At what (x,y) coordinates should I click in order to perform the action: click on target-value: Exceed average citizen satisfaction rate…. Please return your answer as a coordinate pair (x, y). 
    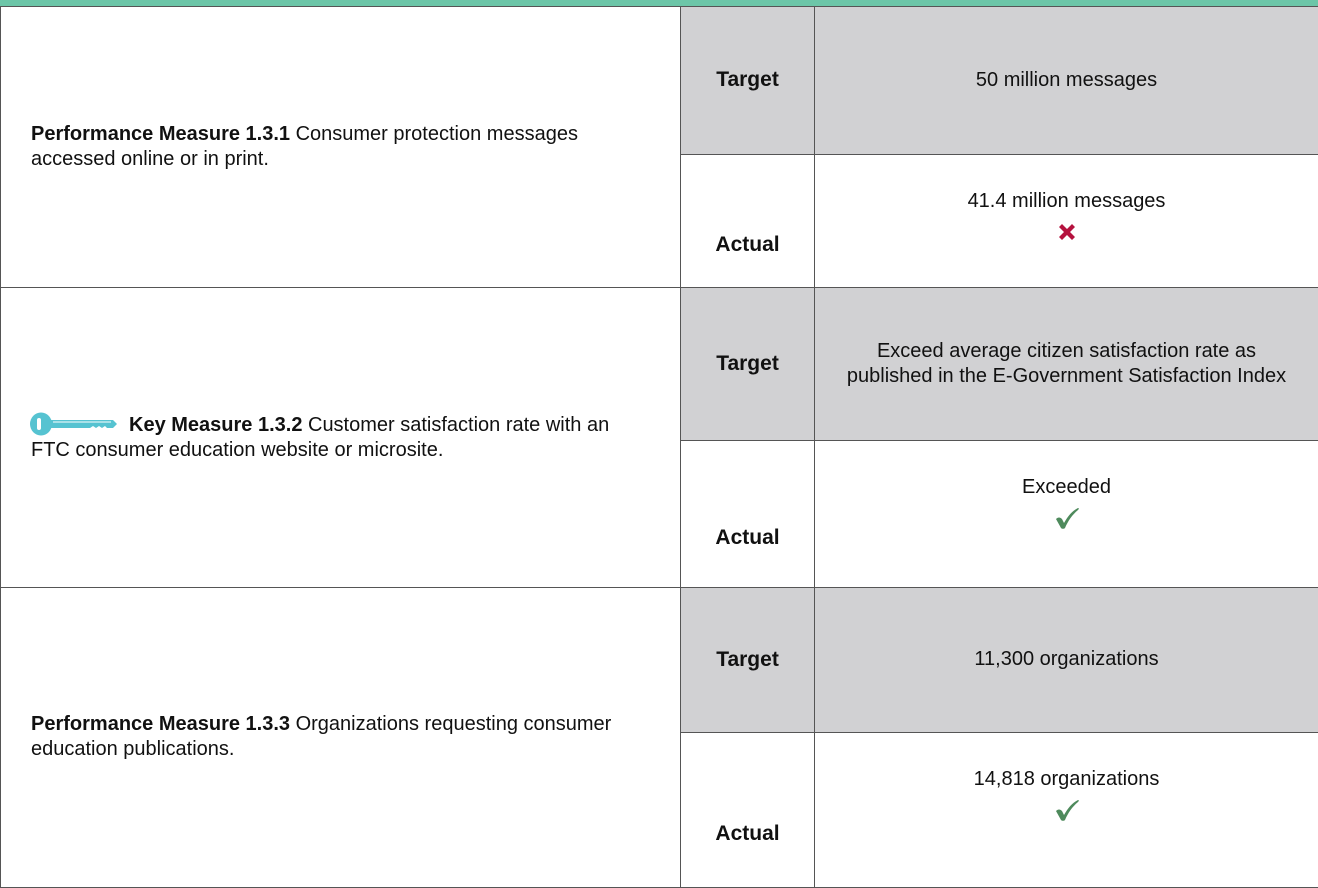
    Looking at the image, I should click on (1066, 364).